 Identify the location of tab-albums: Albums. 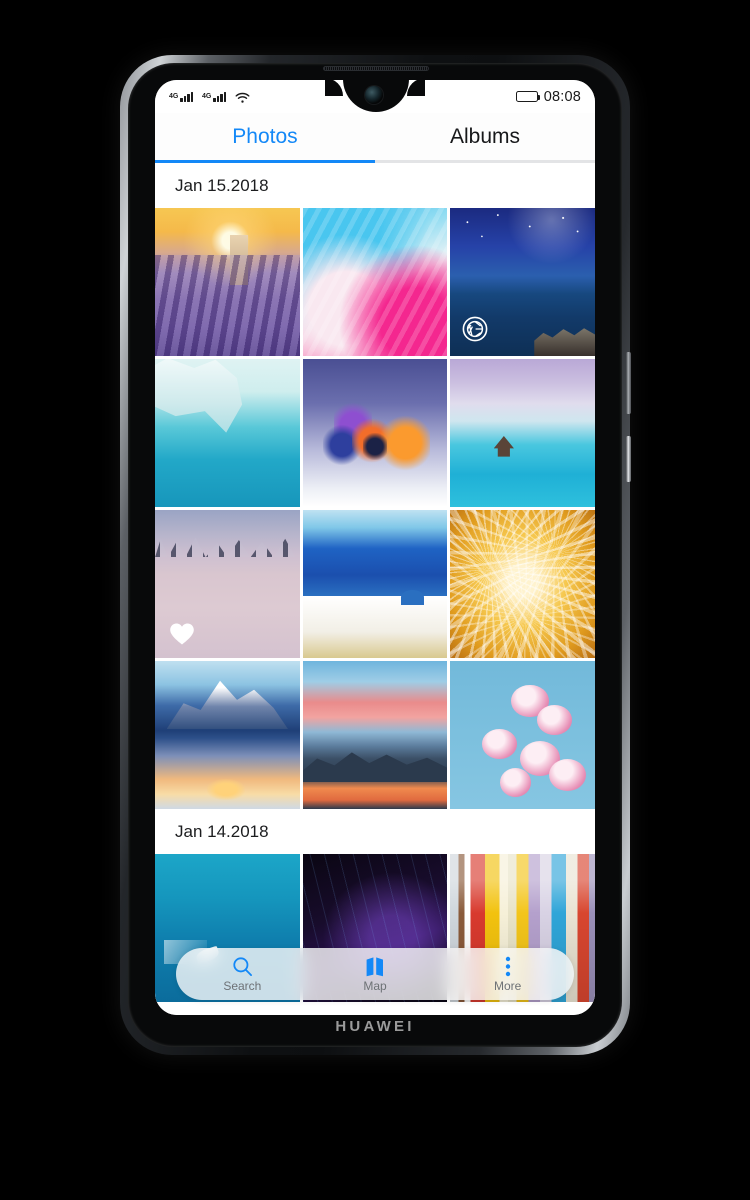
(485, 136).